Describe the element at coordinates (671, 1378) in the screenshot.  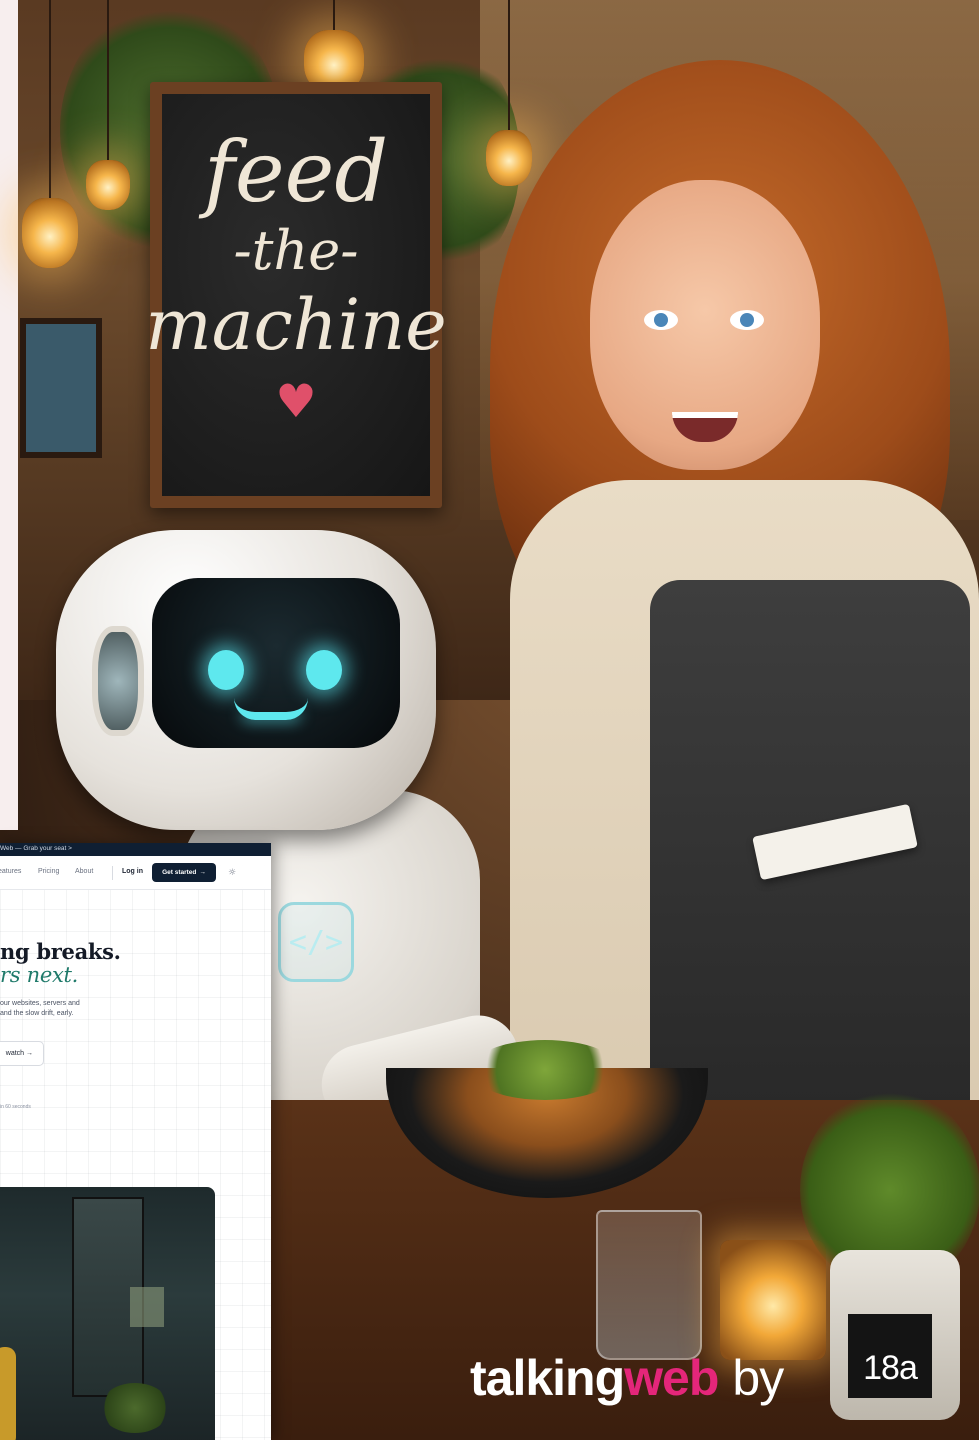
I see `brand-word-web: web` at that location.